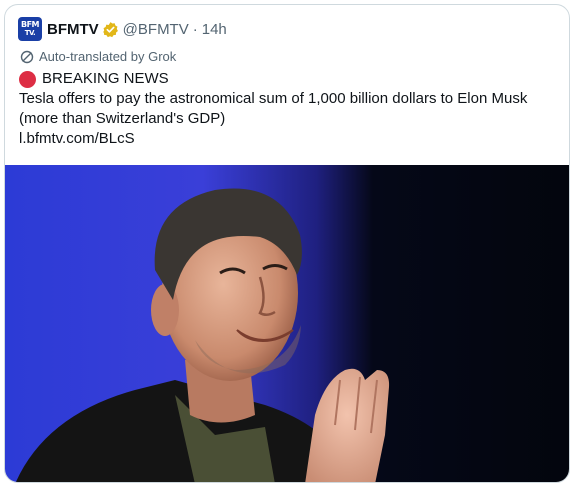 The image size is (574, 487). Describe the element at coordinates (156, 29) in the screenshot. I see `handle: @BFMTV` at that location.